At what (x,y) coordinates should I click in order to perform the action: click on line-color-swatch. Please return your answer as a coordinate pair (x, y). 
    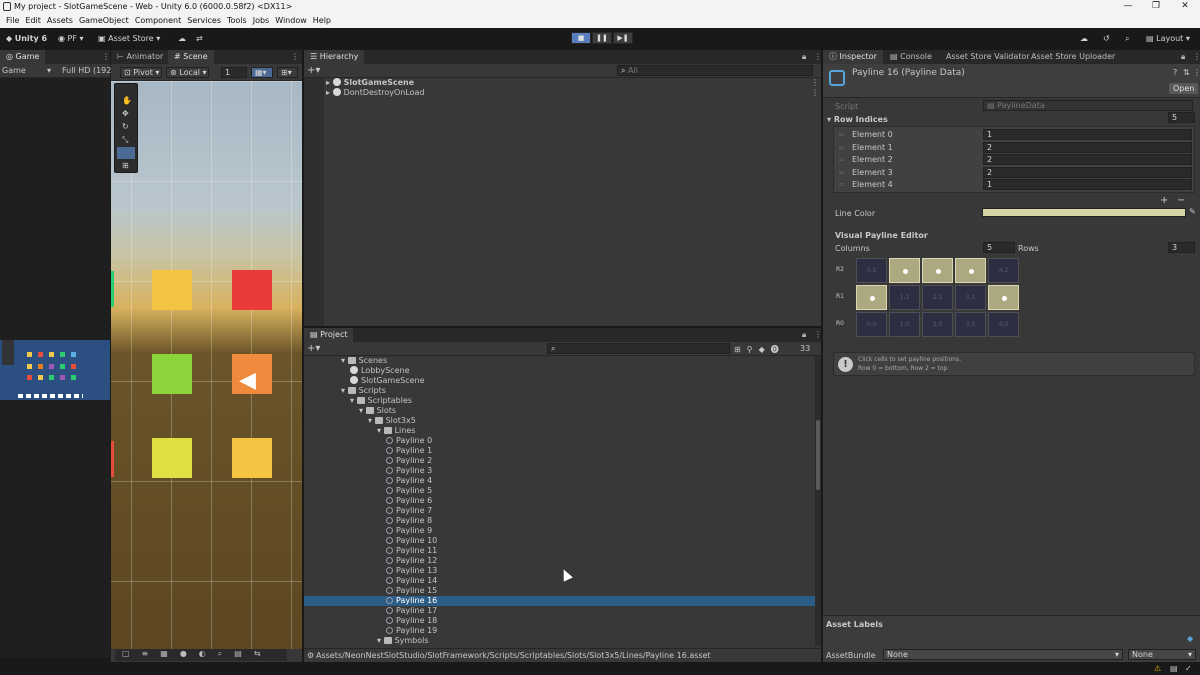
    Looking at the image, I should click on (1084, 212).